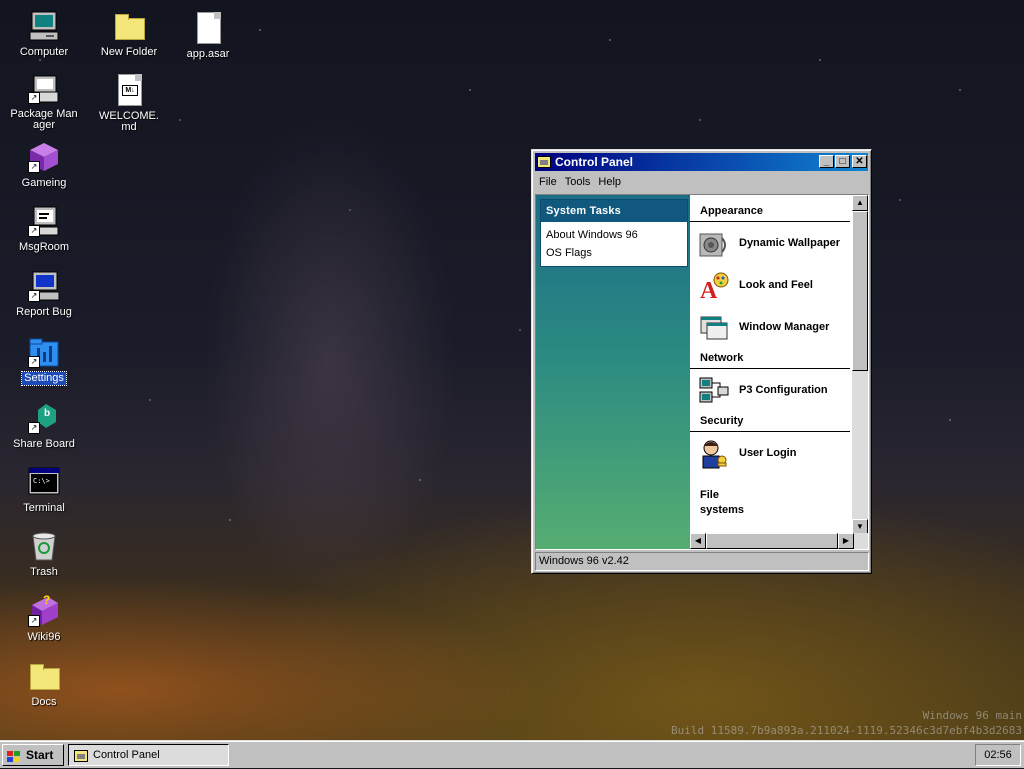 This screenshot has height=769, width=1024. Describe the element at coordinates (594, 162) in the screenshot. I see `window-title: Control Panel` at that location.